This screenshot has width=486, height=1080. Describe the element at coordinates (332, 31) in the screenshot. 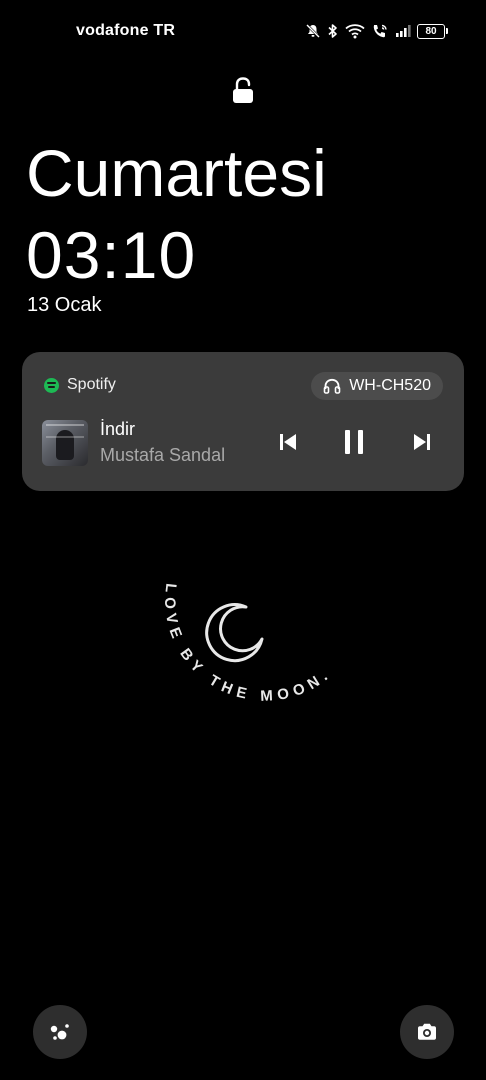

I see `bluetooth-icon` at that location.